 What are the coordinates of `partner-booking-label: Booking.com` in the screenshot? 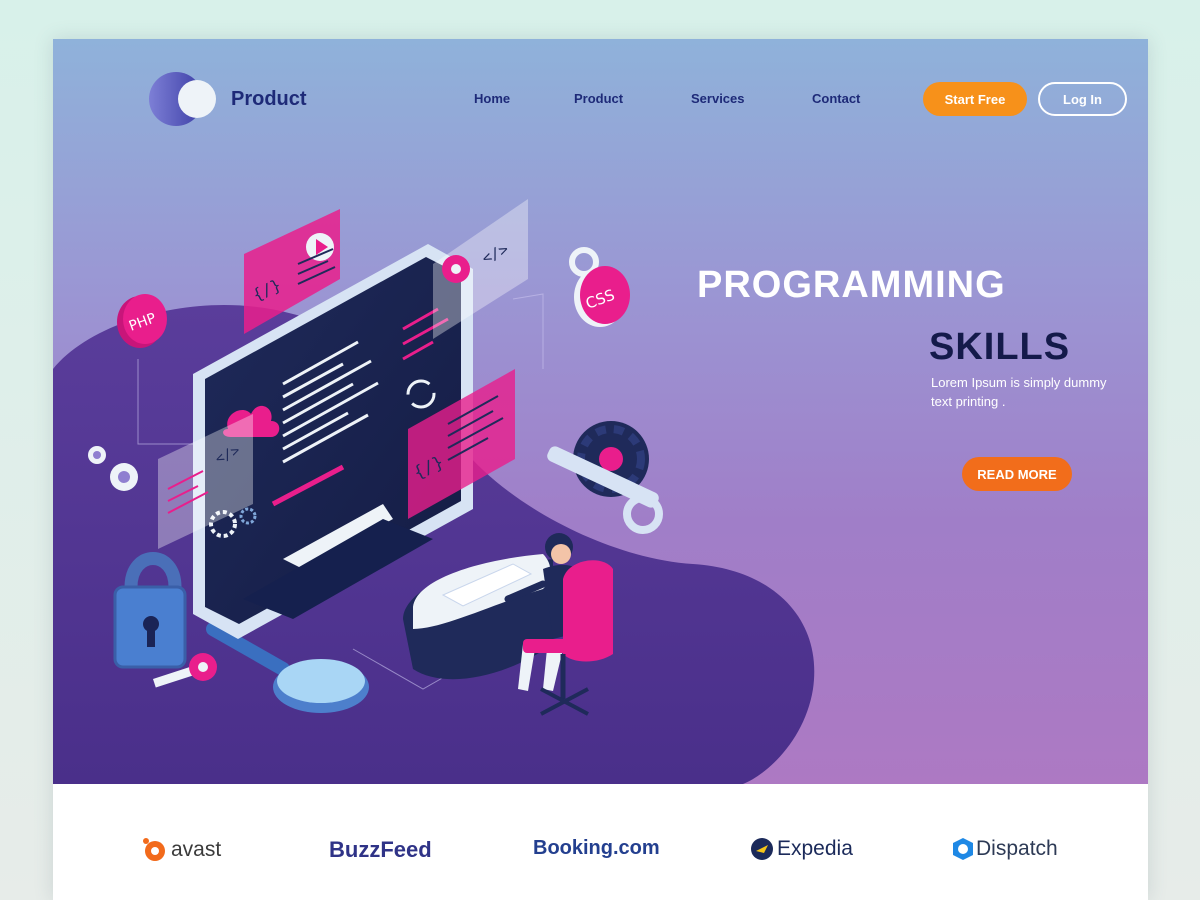 It's located at (596, 848).